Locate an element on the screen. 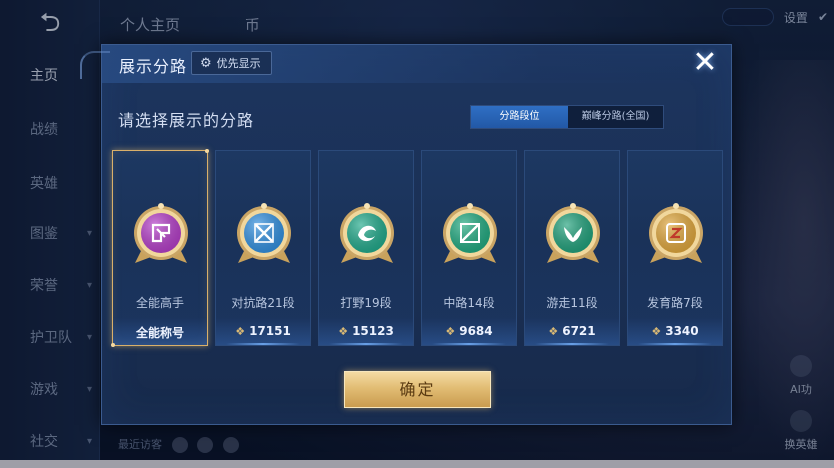  lane-rank-label: 全能高手 is located at coordinates (159, 303).